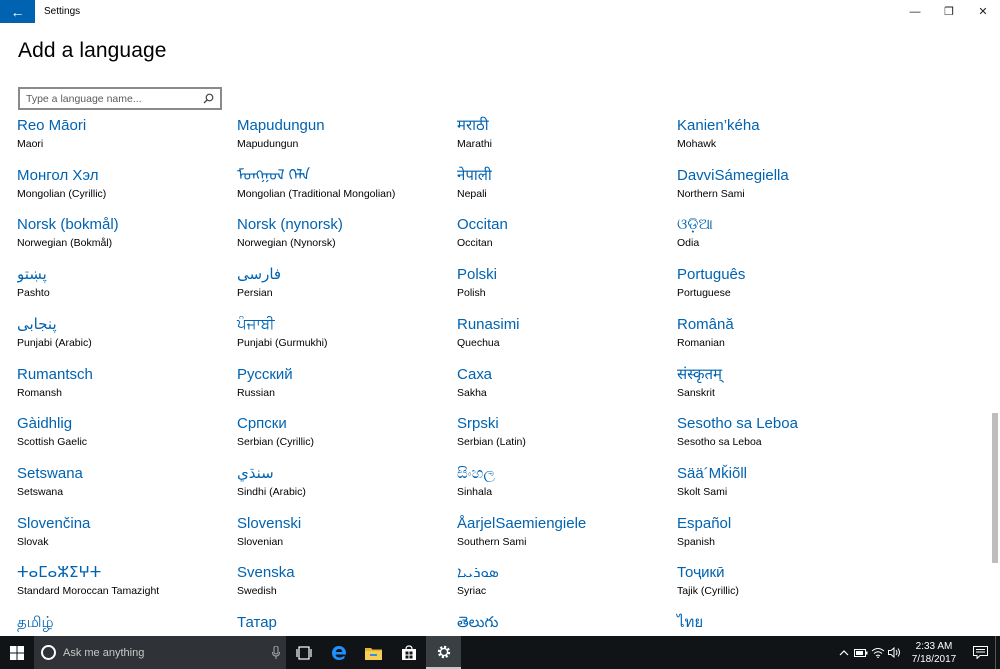  What do you see at coordinates (124, 437) in the screenshot?
I see `language-item: Gàidhlig Scottish Gaelic` at bounding box center [124, 437].